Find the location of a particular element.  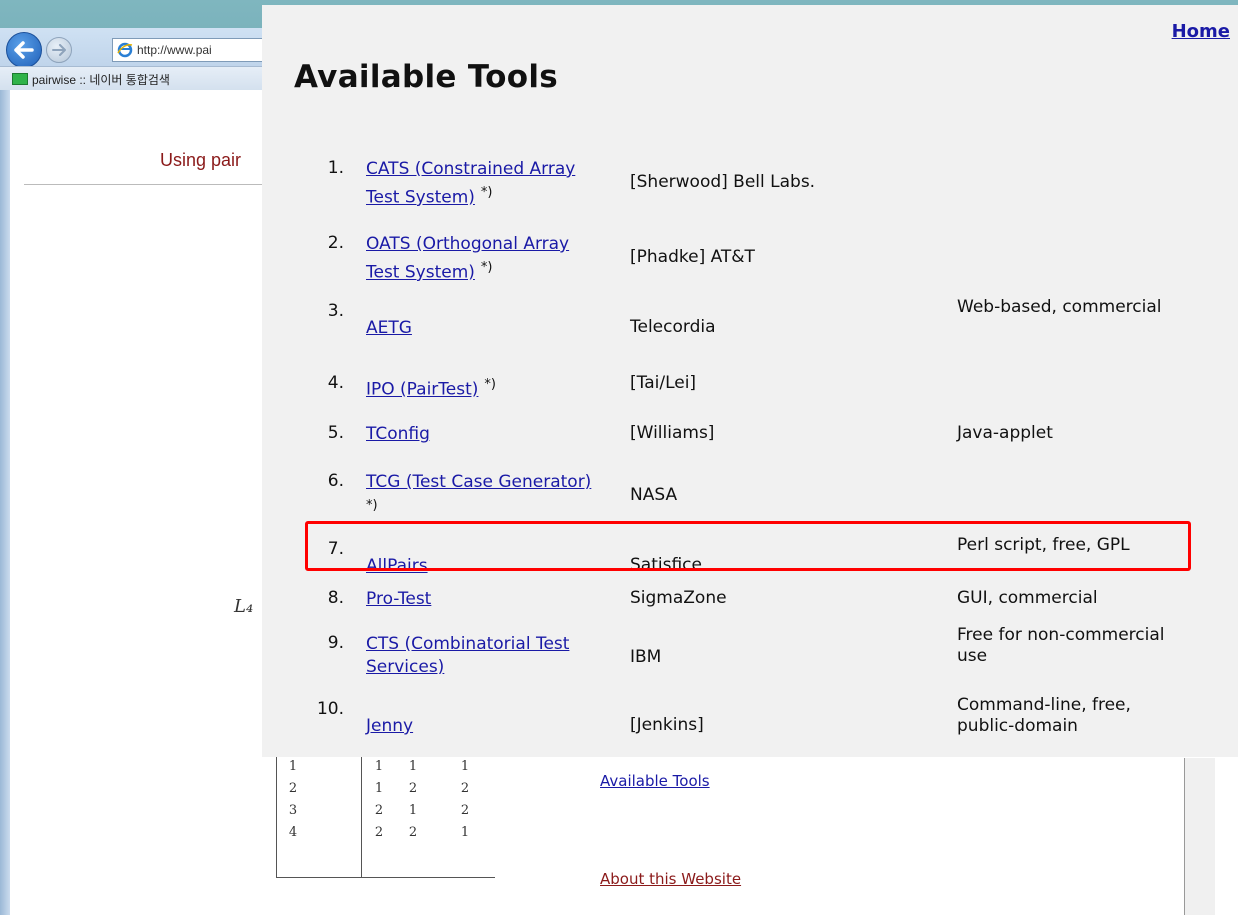

tool-note: Command-line, free, public-domain is located at coordinates (1044, 715).